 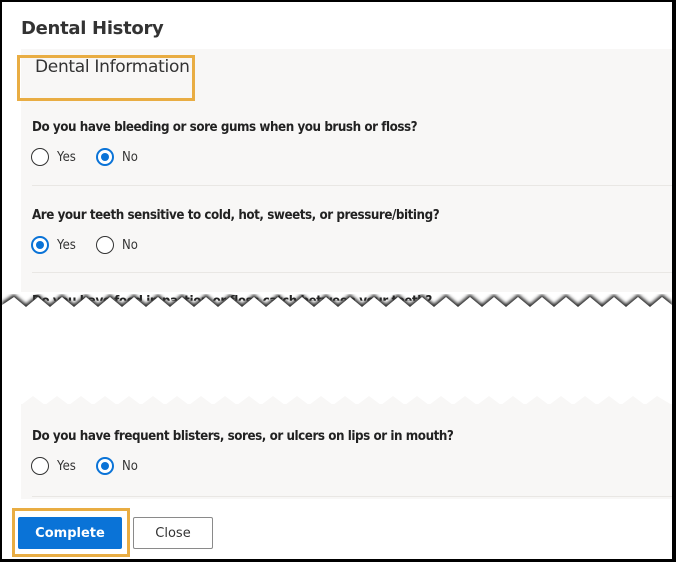 What do you see at coordinates (94, 466) in the screenshot?
I see `radio-group-blisters-sores: Yes No` at bounding box center [94, 466].